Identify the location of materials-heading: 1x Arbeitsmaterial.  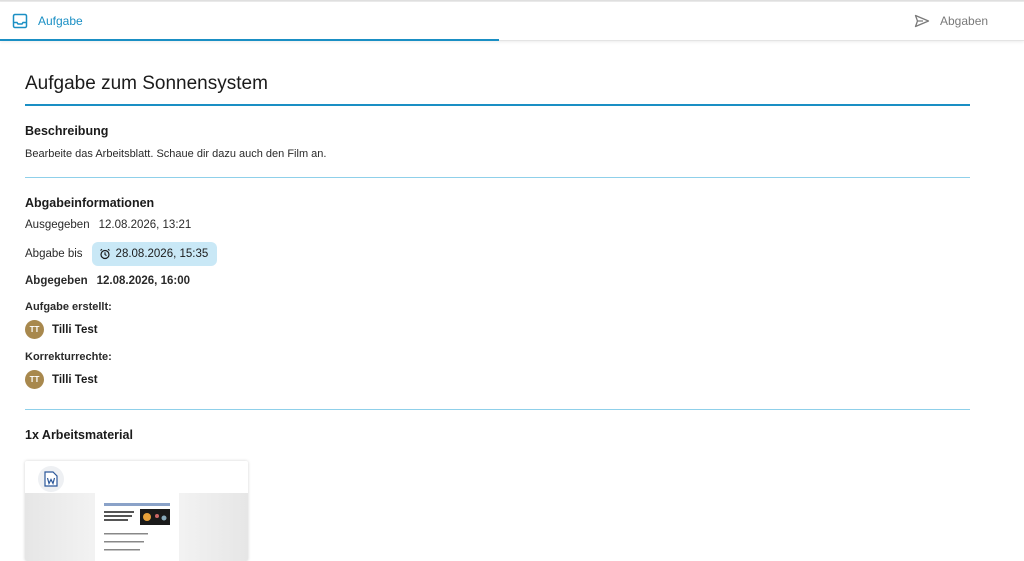
(79, 435).